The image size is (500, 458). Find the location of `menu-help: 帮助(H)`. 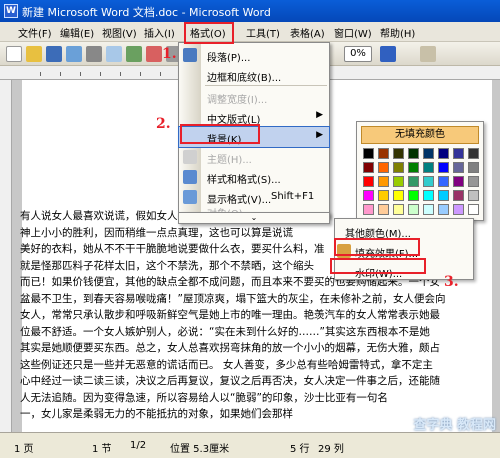

menu-help: 帮助(H) is located at coordinates (397, 32).